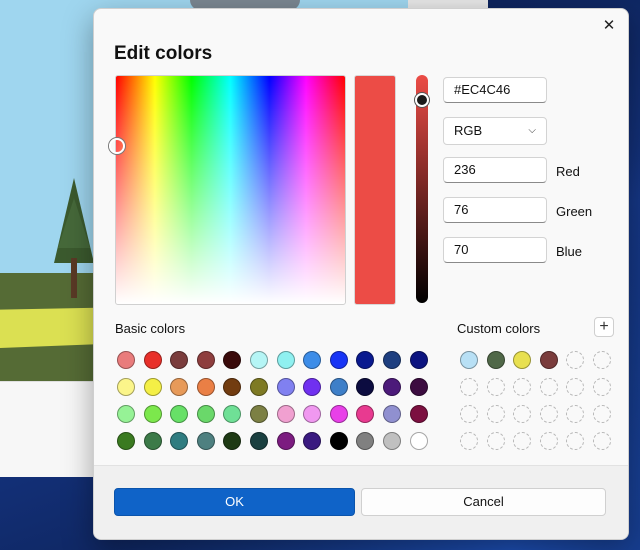  I want to click on close-button: ✕, so click(609, 25).